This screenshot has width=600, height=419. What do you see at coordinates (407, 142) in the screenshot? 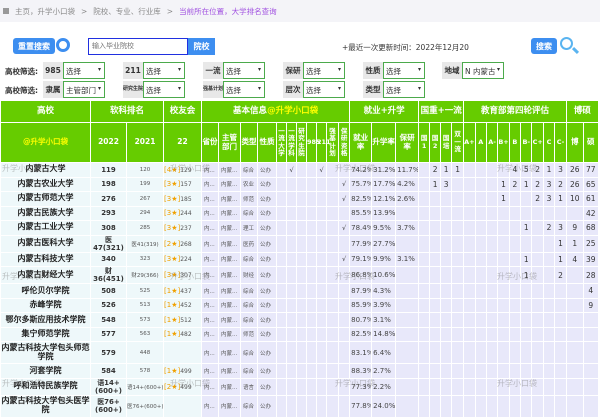
I see `column-header-17: 保研率` at bounding box center [407, 142].